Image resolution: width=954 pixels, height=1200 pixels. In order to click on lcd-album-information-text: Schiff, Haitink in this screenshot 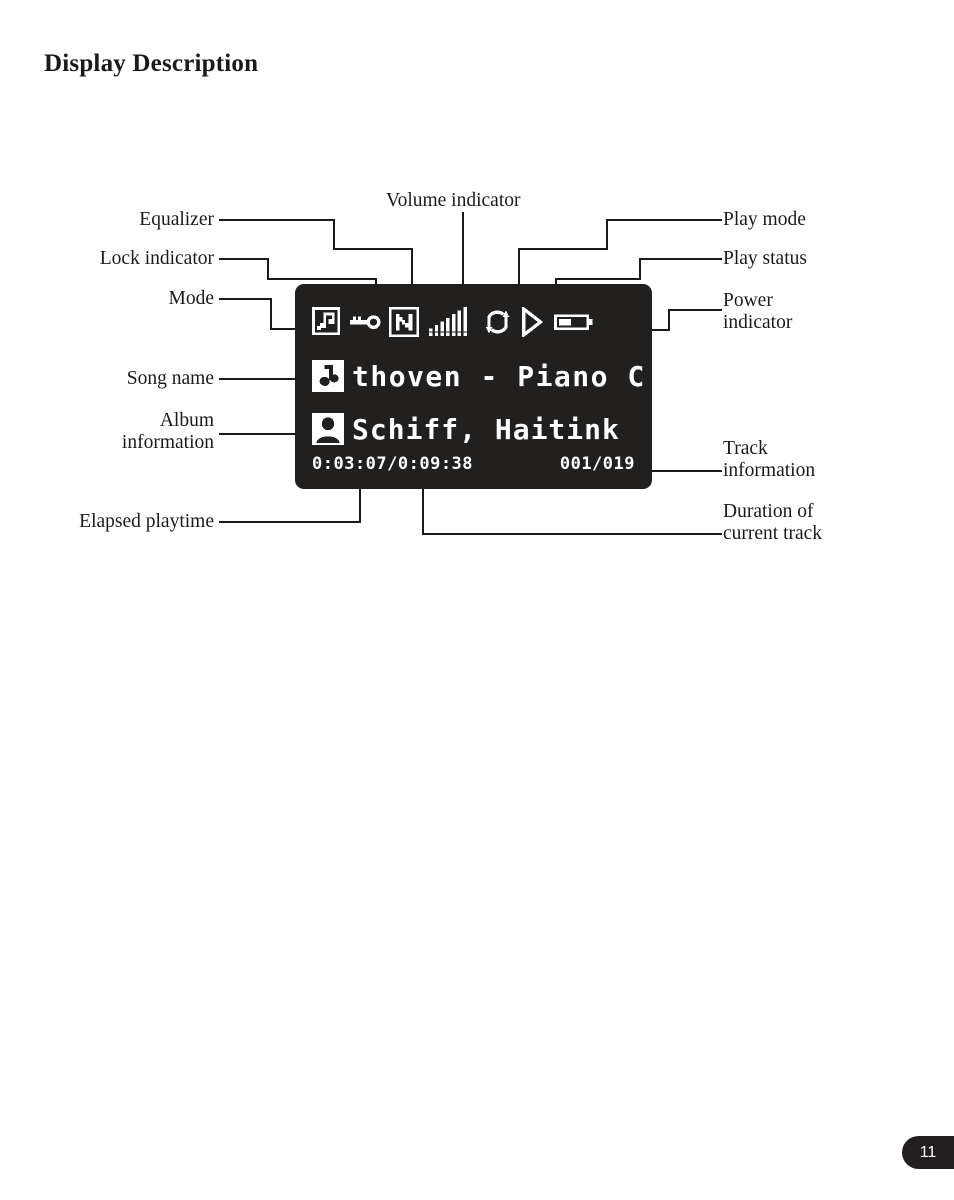, I will do `click(486, 429)`.